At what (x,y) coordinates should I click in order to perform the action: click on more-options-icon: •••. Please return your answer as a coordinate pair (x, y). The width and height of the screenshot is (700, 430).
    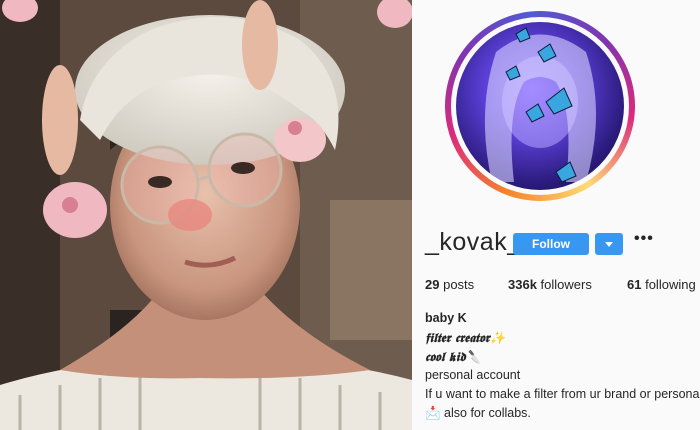
    Looking at the image, I should click on (644, 241).